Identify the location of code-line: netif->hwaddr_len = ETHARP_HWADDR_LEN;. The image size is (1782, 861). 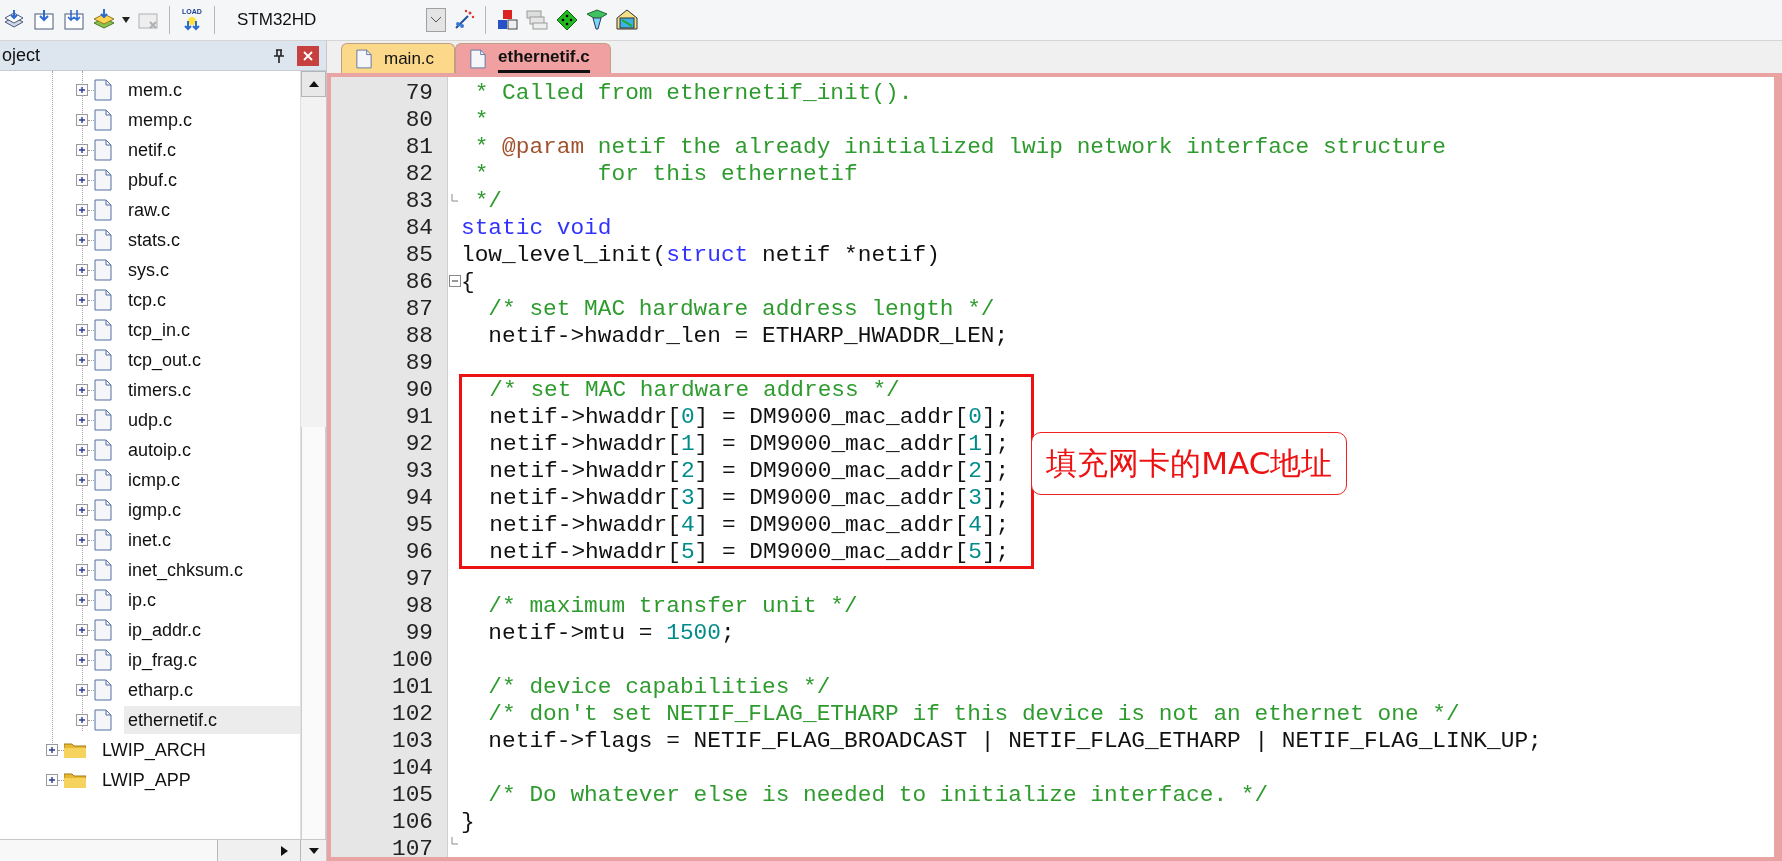
(748, 336).